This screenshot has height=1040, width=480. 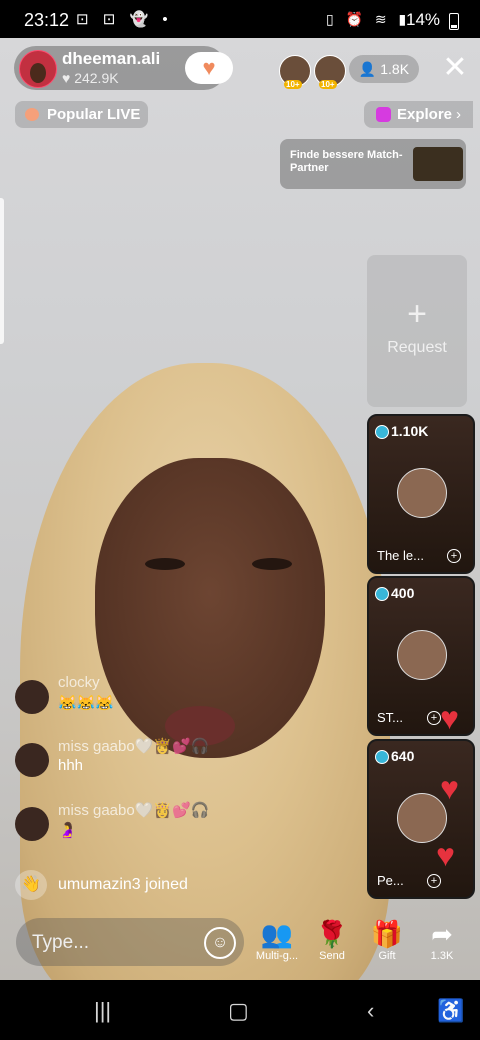 I want to click on host-likes-count: 242.9K, so click(x=96, y=78).